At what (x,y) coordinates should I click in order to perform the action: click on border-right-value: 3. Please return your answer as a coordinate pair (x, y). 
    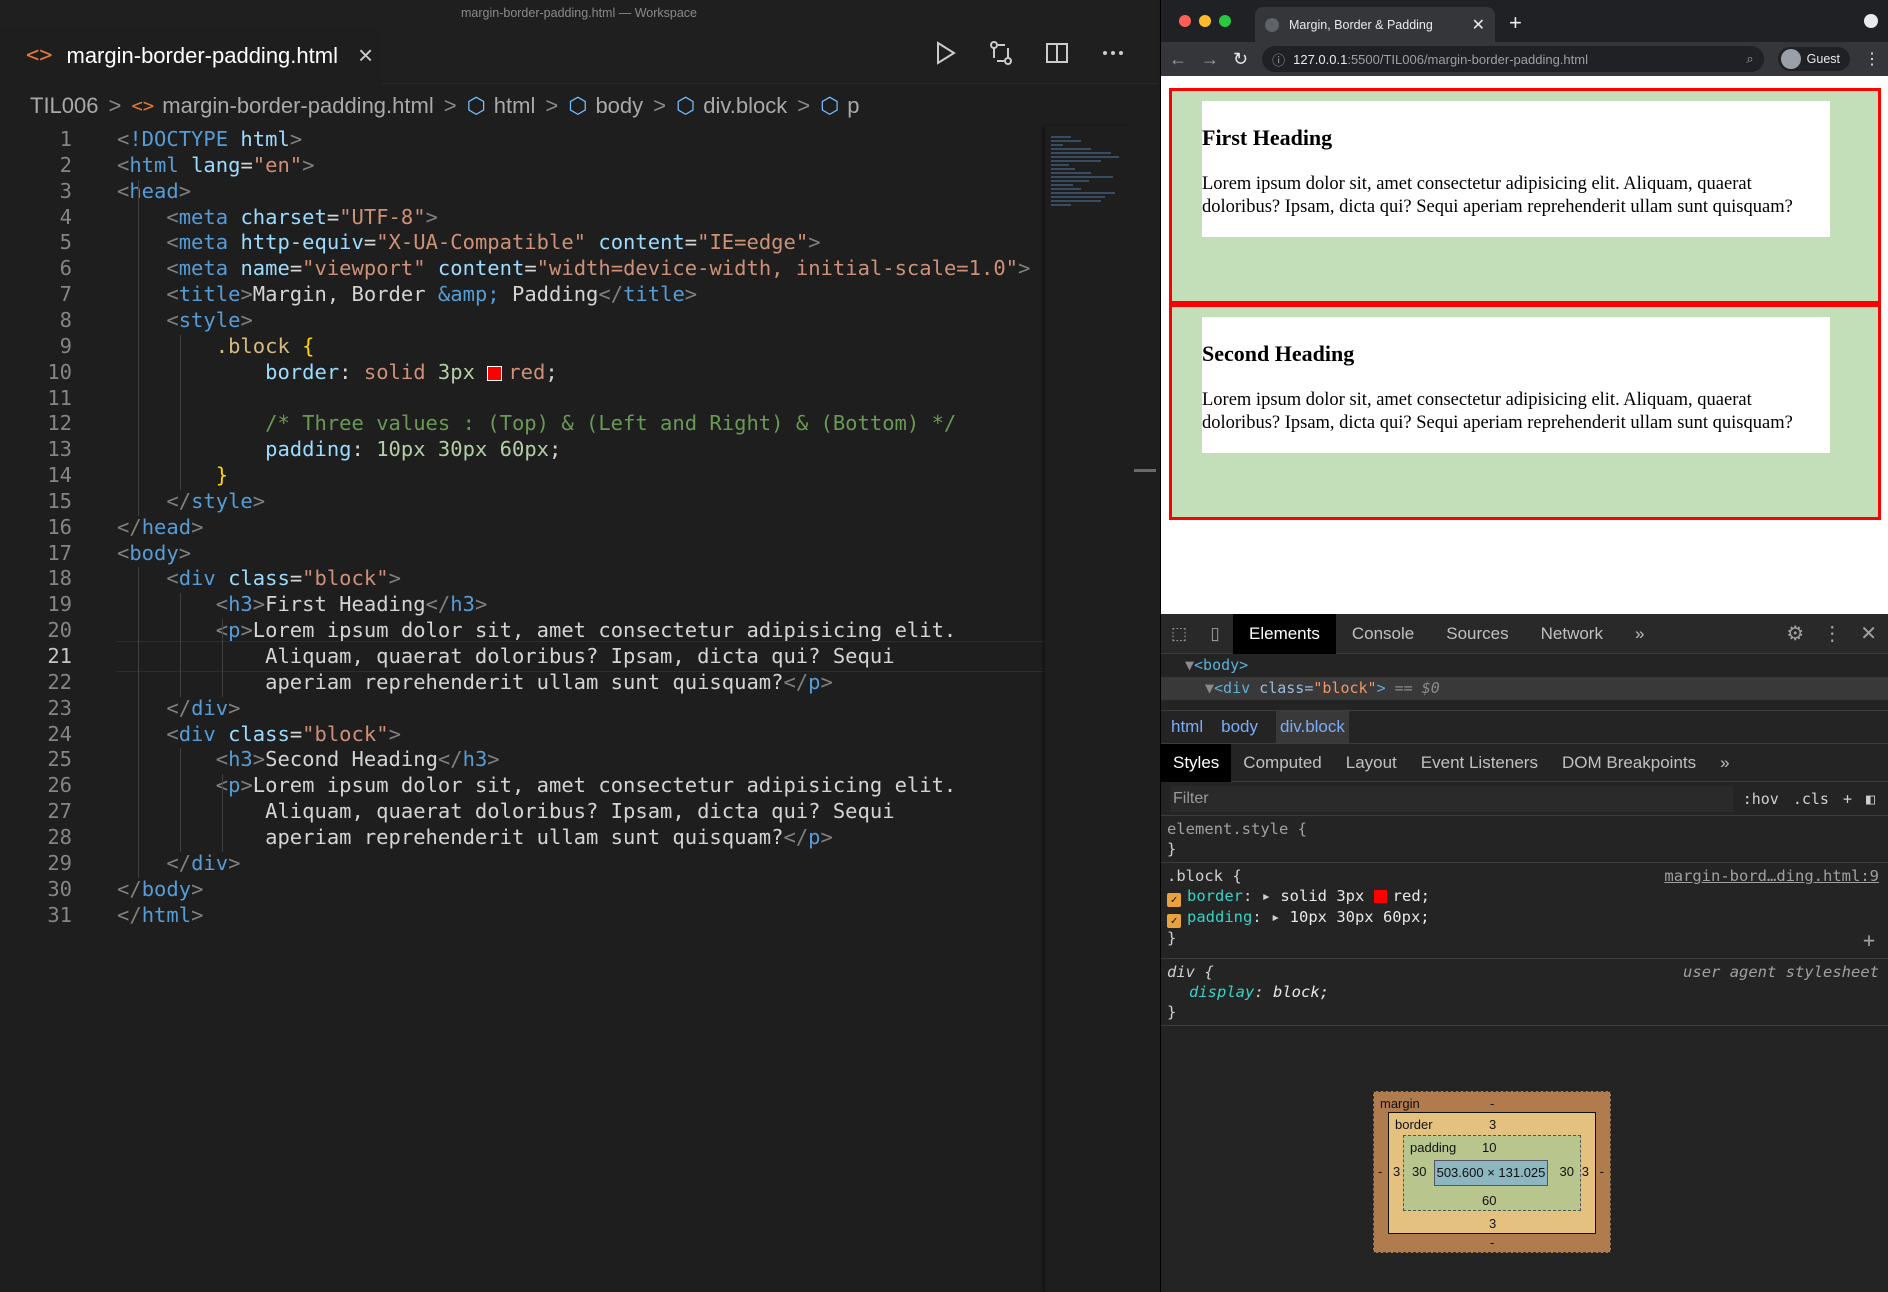
    Looking at the image, I should click on (1585, 1171).